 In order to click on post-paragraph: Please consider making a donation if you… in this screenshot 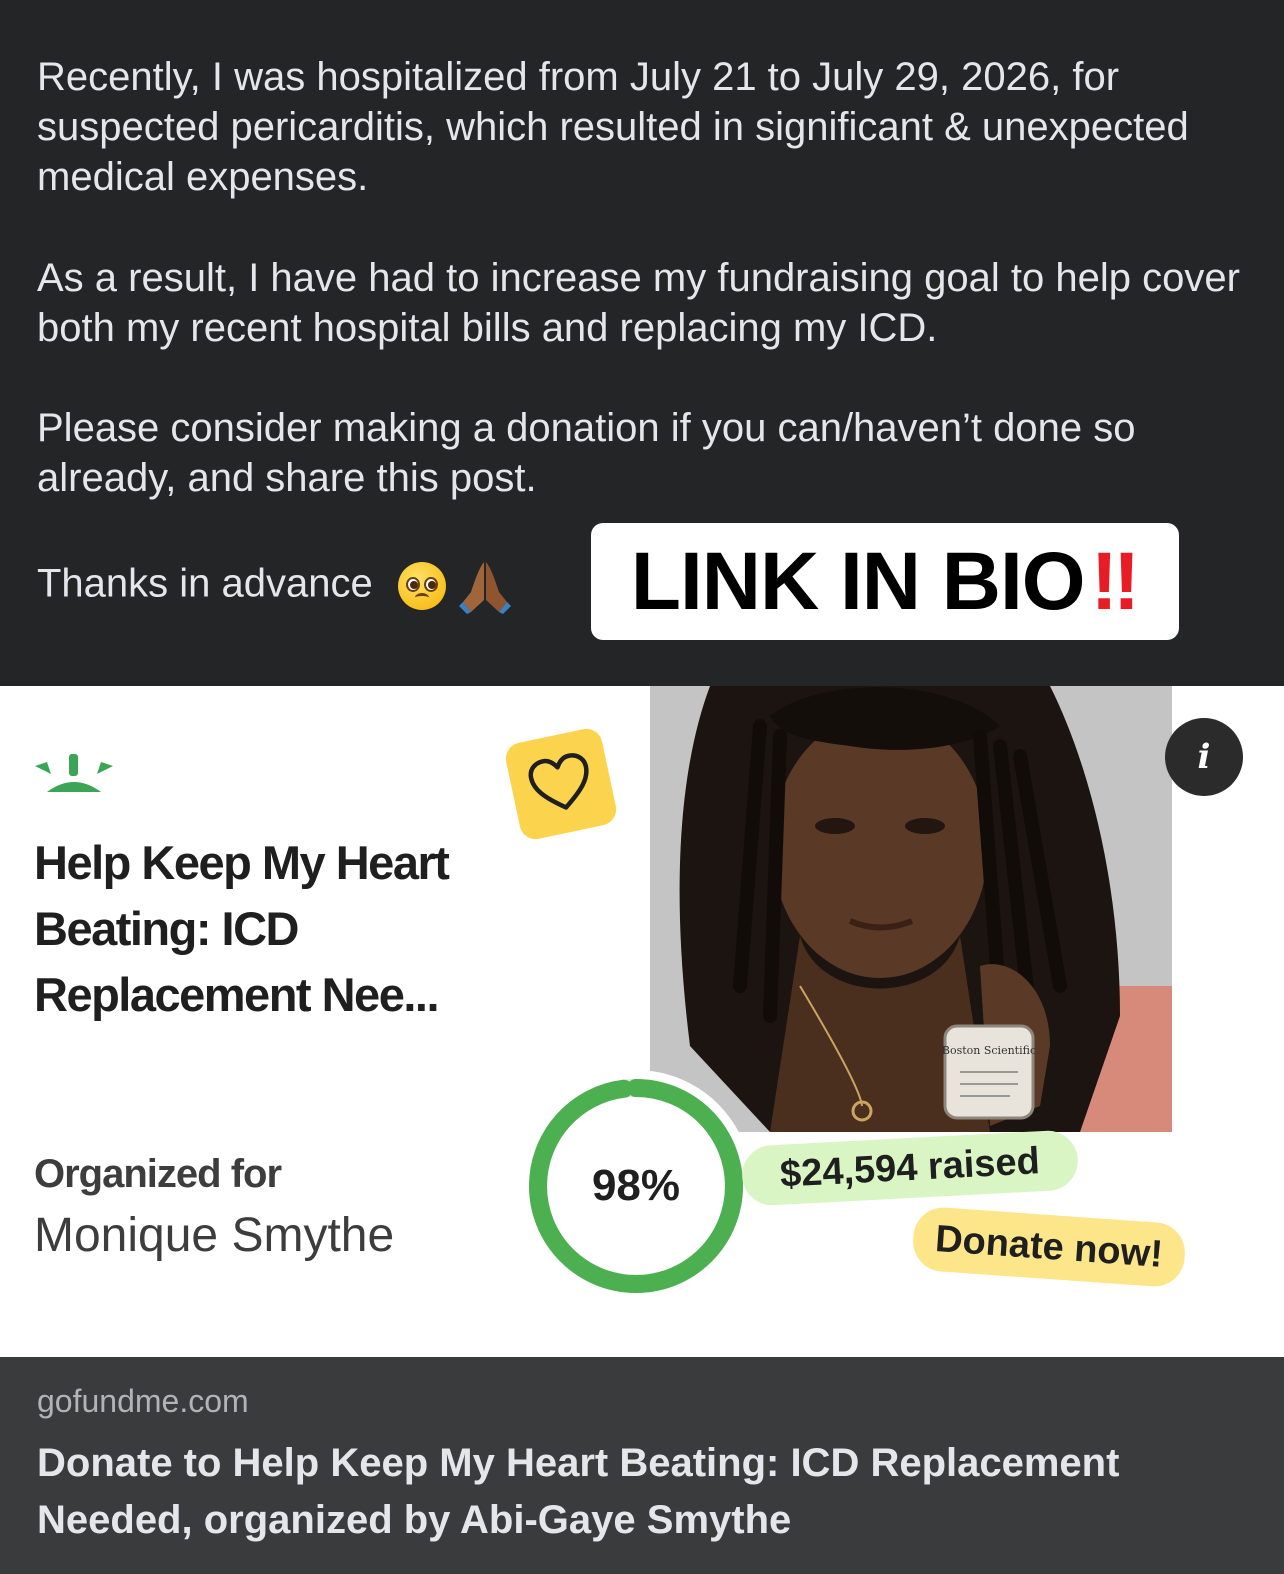, I will do `click(586, 453)`.